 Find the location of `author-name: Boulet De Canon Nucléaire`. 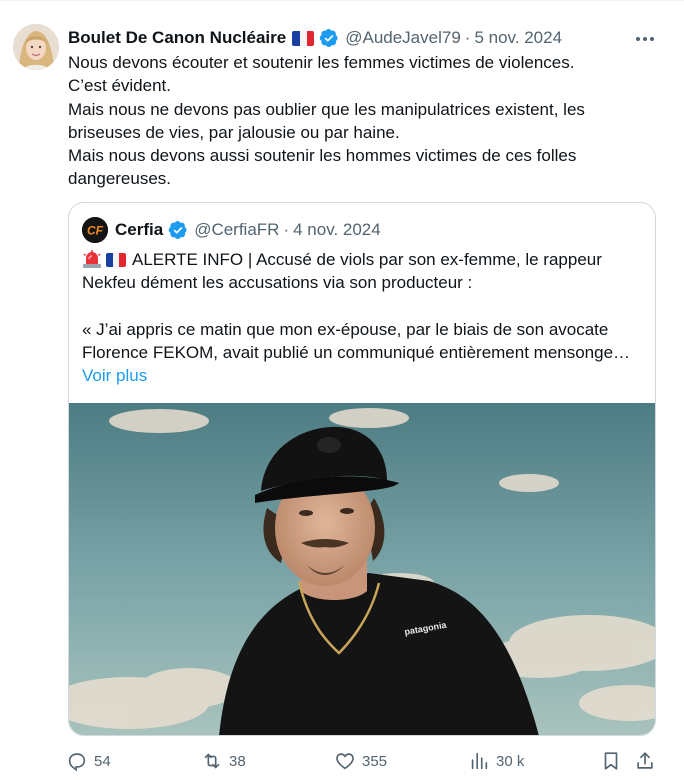

author-name: Boulet De Canon Nucléaire is located at coordinates (177, 38).